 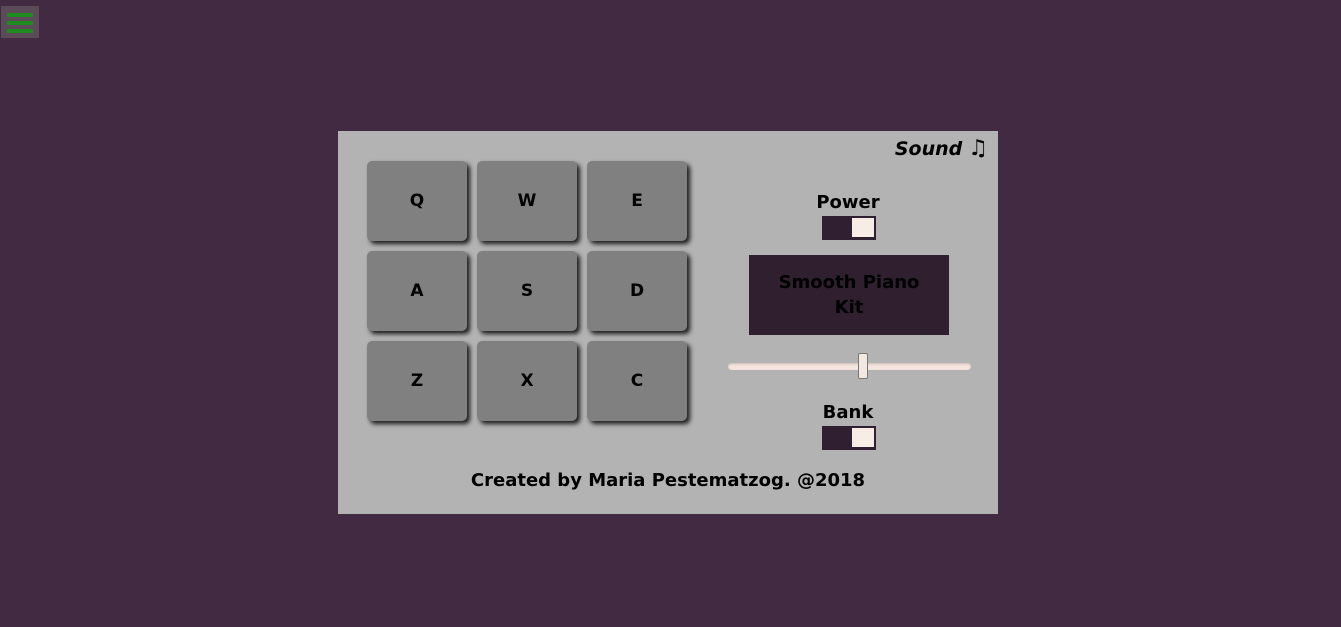 I want to click on bank-label: Bank, so click(x=848, y=412).